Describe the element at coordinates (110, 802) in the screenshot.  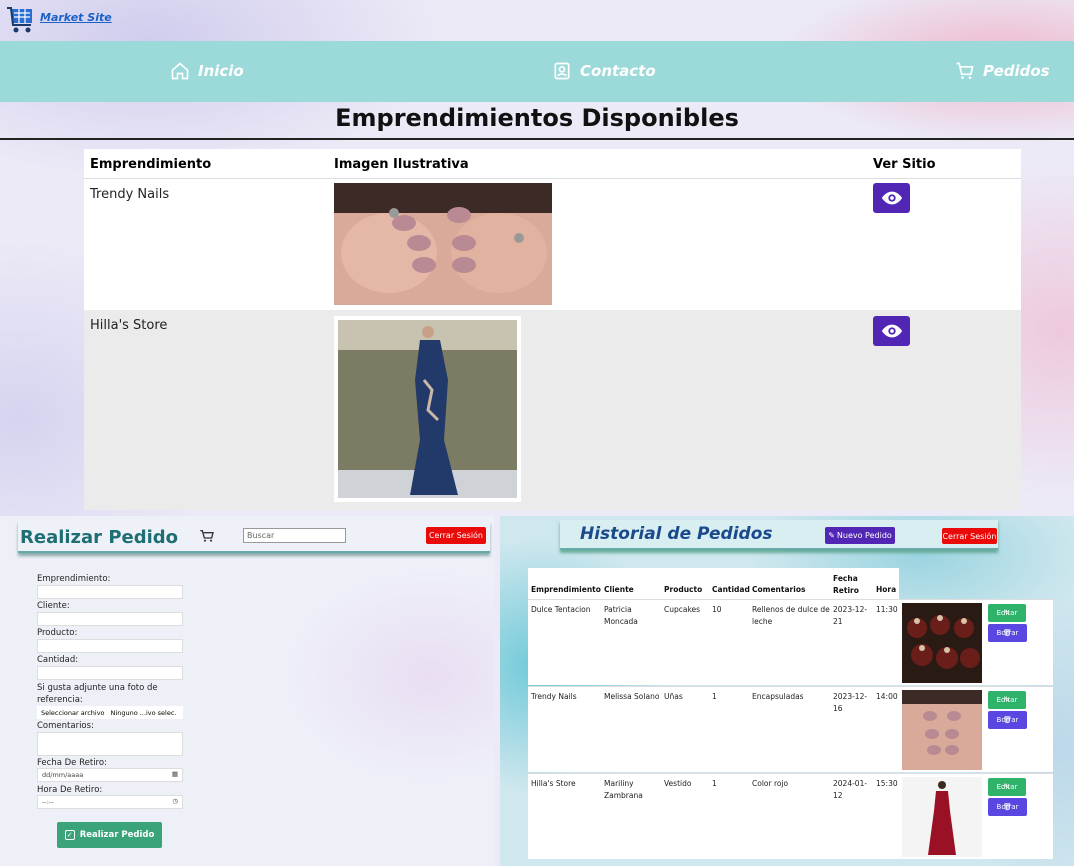
I see `hora-field: --:-- ◷` at that location.